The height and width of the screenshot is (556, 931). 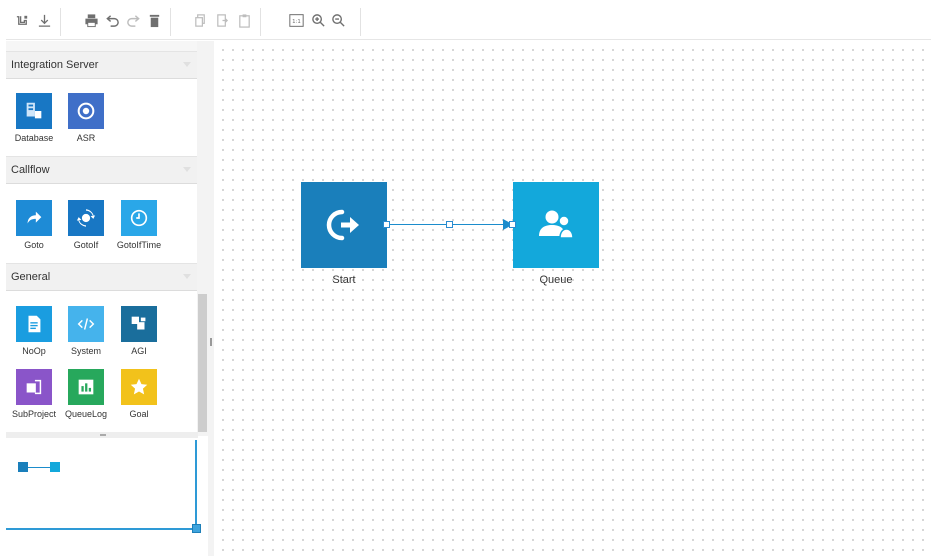 What do you see at coordinates (196, 528) in the screenshot?
I see `outline-resize-handle` at bounding box center [196, 528].